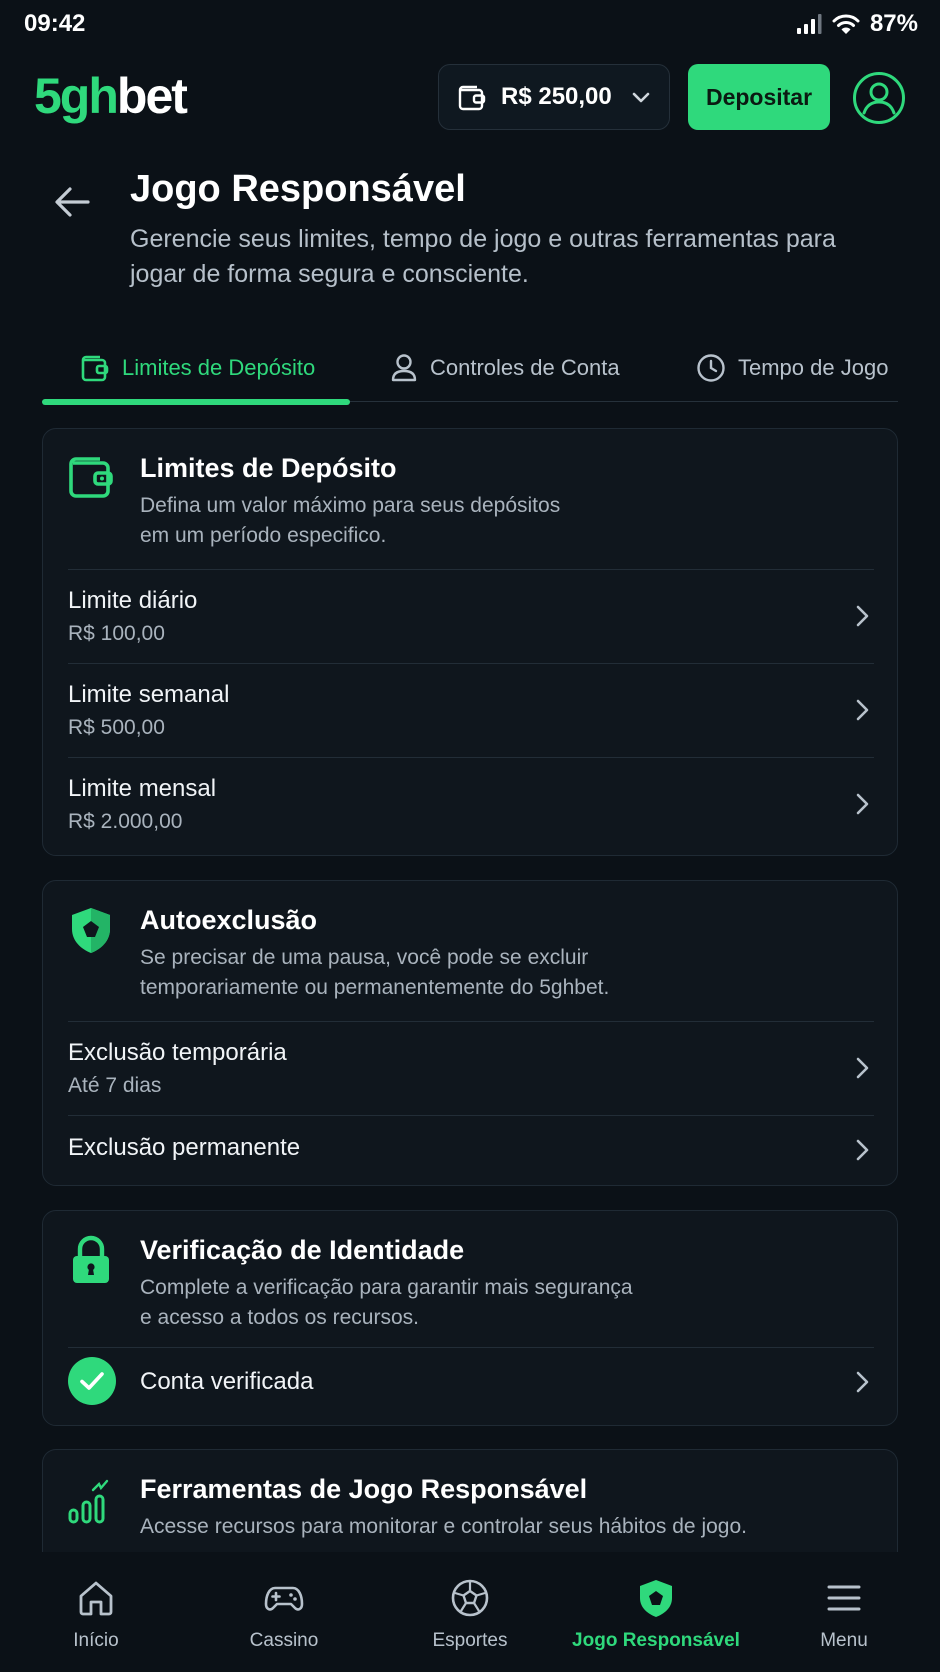 The height and width of the screenshot is (1672, 940). I want to click on gamepad-icon, so click(284, 1598).